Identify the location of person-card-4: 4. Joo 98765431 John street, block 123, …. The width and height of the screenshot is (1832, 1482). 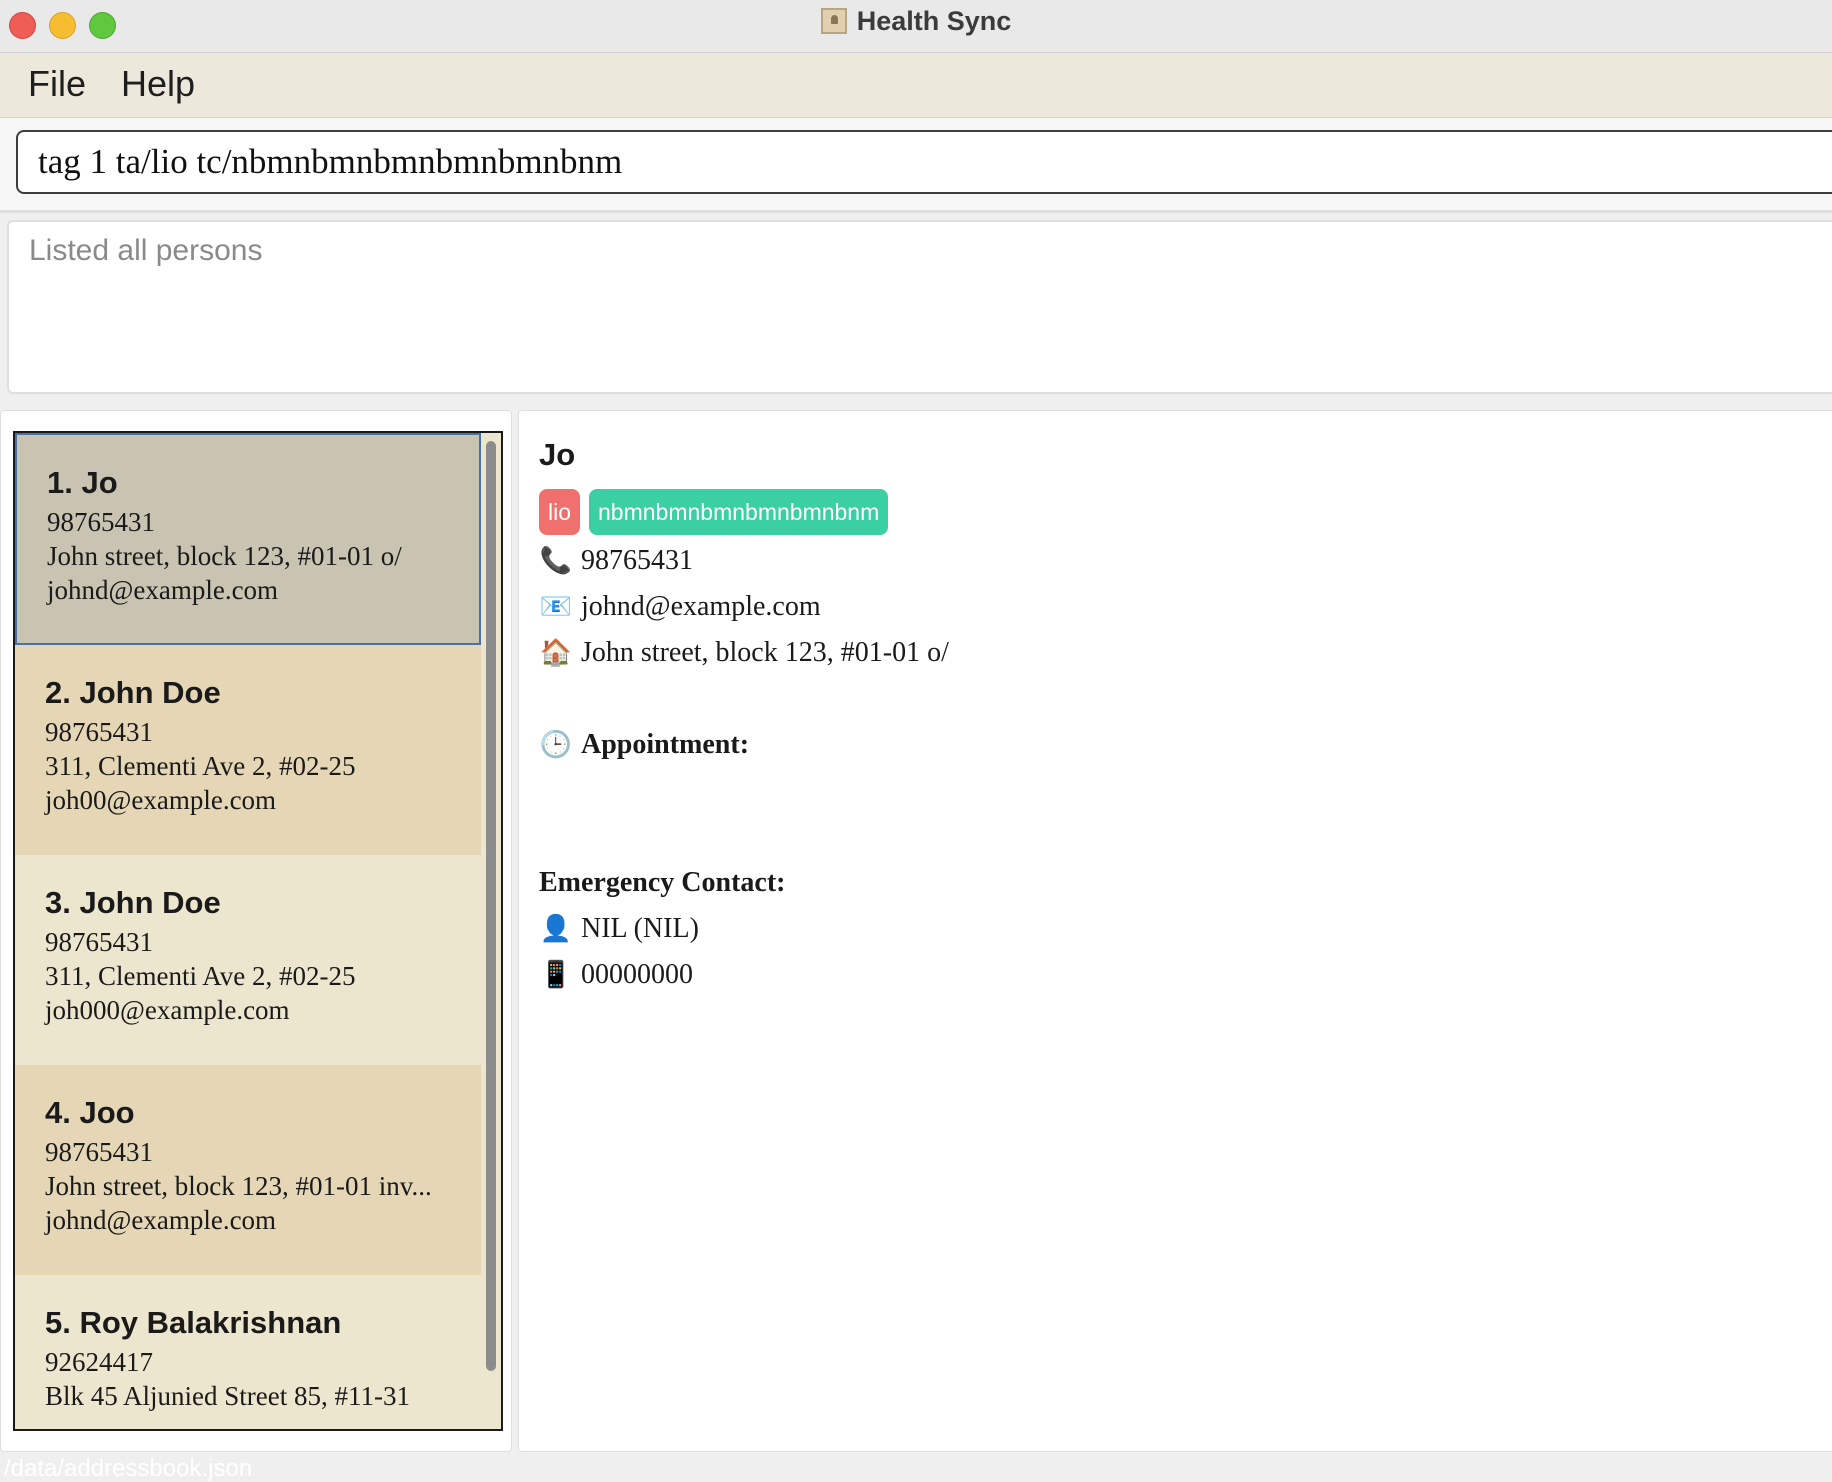
(248, 1170).